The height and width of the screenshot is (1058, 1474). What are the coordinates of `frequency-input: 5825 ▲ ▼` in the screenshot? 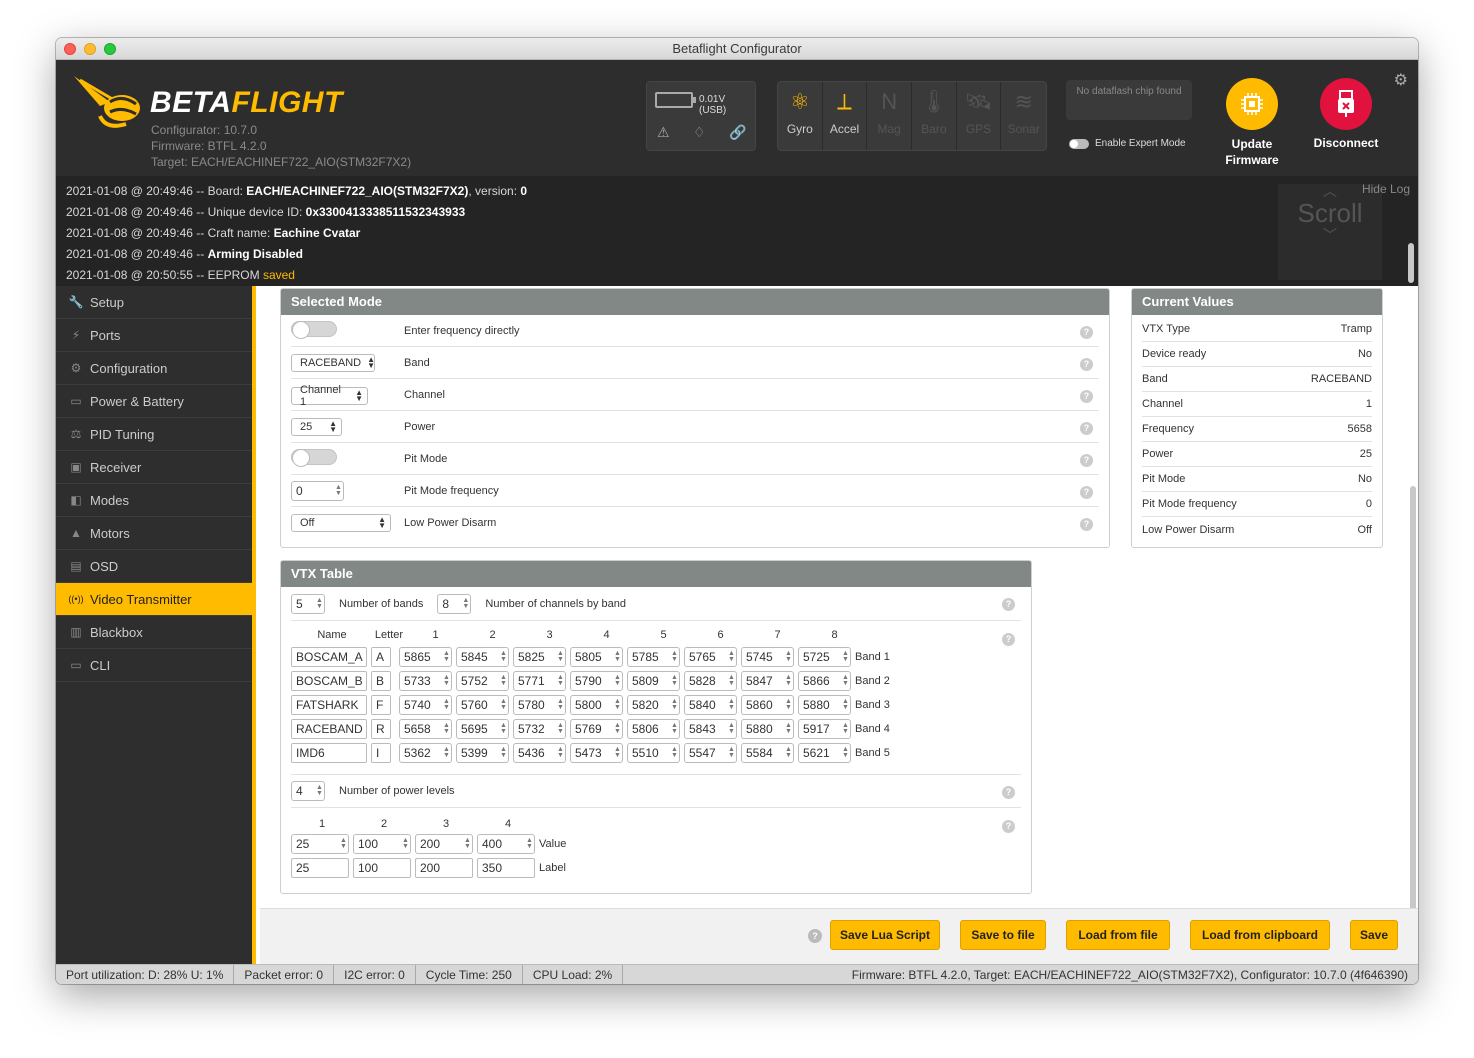 It's located at (539, 657).